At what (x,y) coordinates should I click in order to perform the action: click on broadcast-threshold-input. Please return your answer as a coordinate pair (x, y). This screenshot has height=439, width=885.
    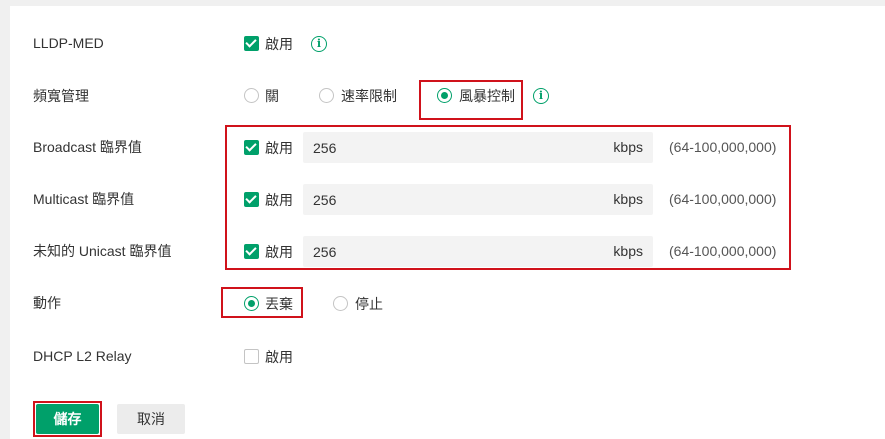
    Looking at the image, I should click on (443, 147).